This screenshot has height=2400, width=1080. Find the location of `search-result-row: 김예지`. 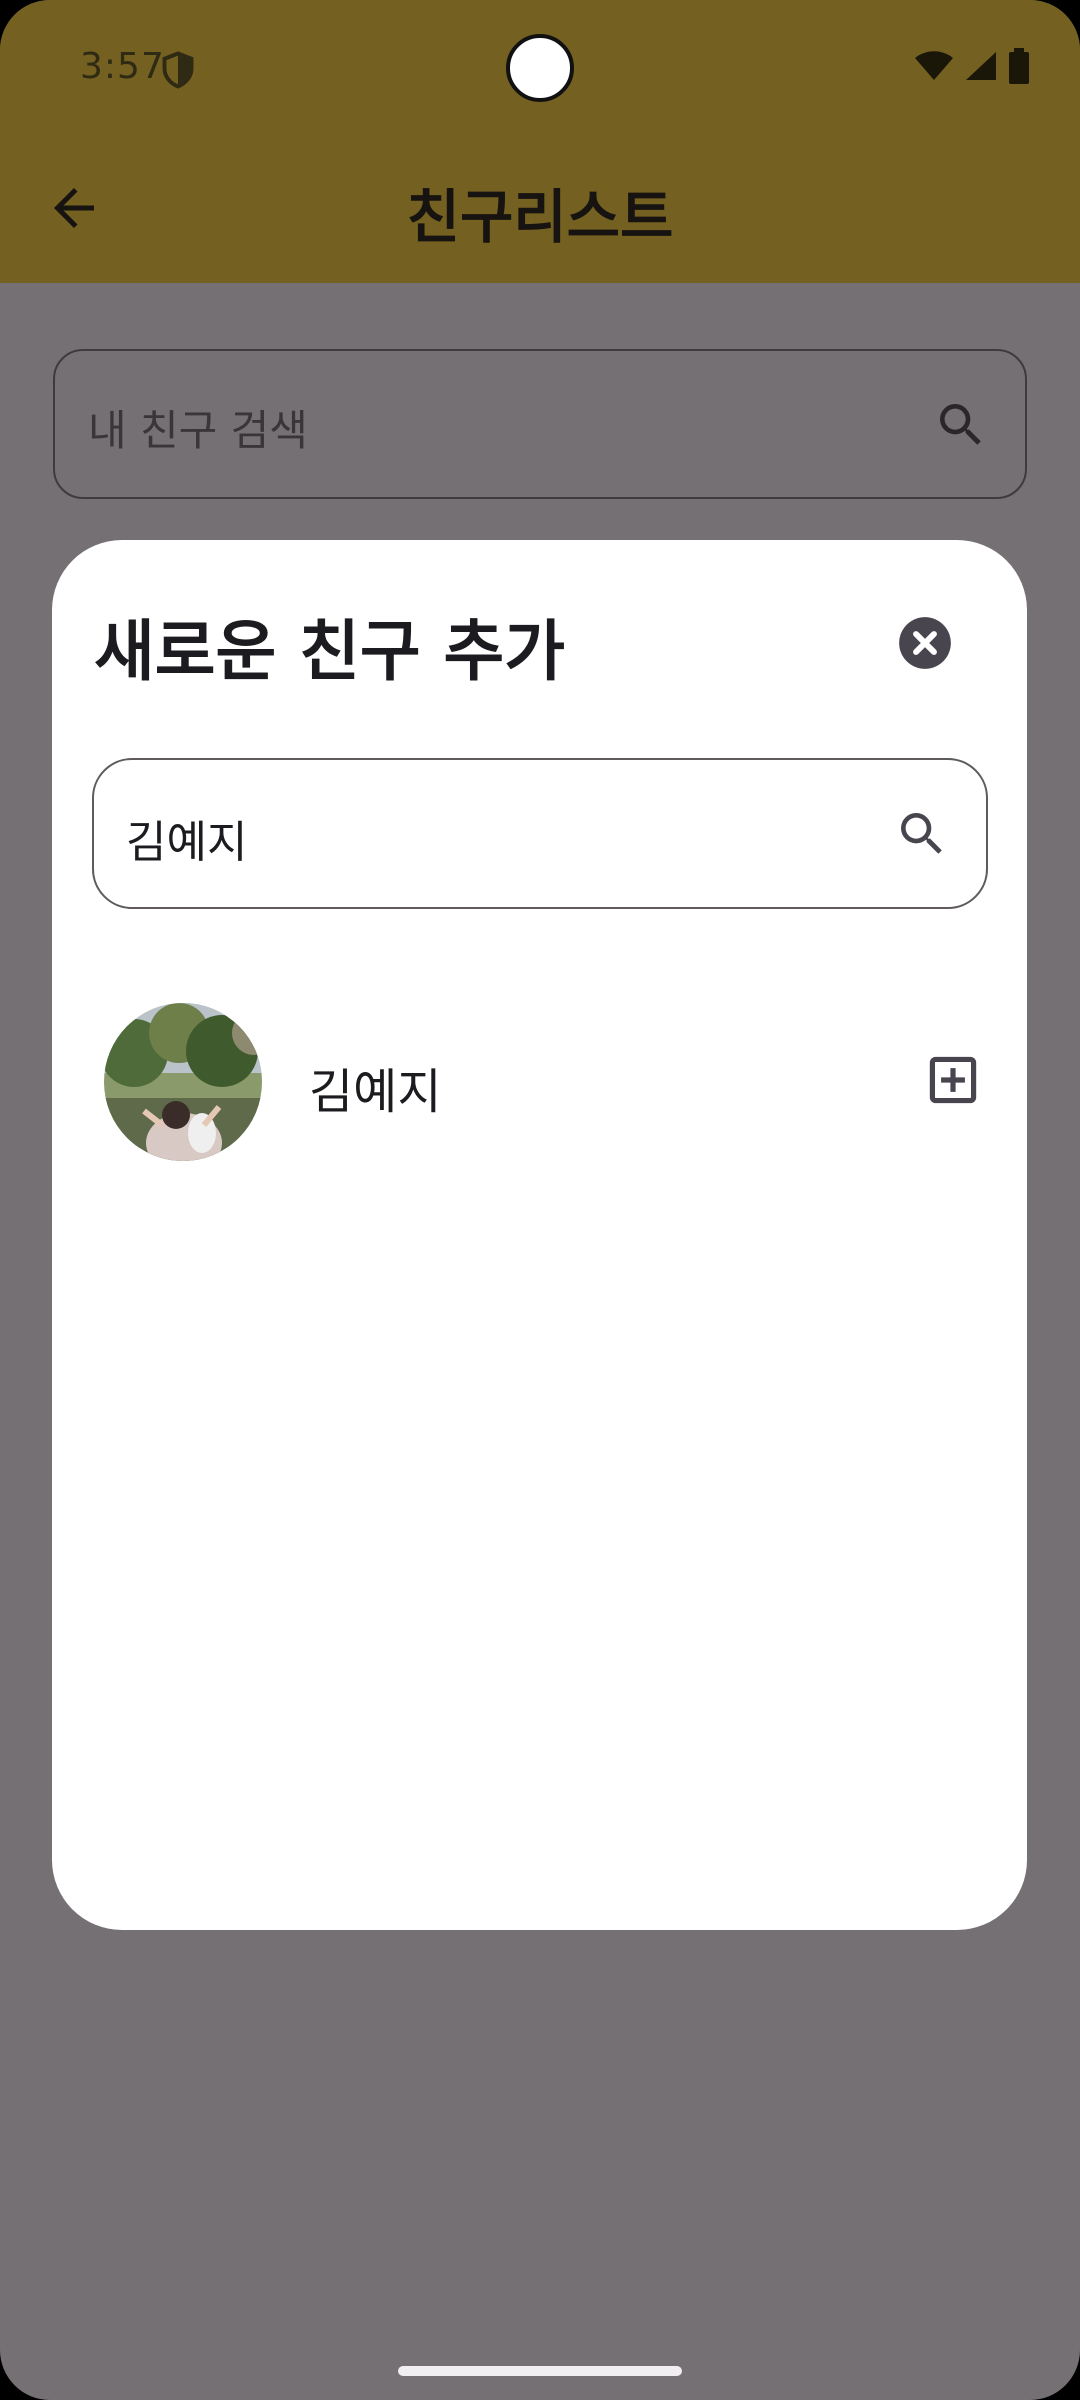

search-result-row: 김예지 is located at coordinates (544, 1080).